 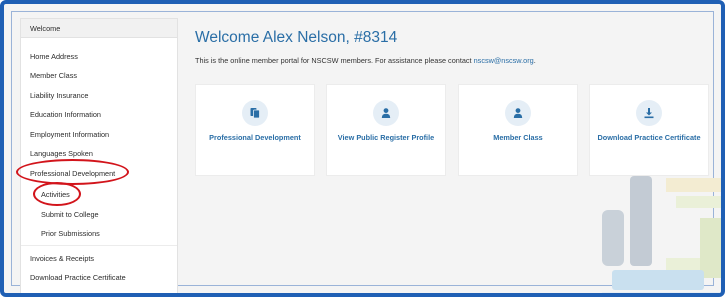 I want to click on download-icon, so click(x=649, y=113).